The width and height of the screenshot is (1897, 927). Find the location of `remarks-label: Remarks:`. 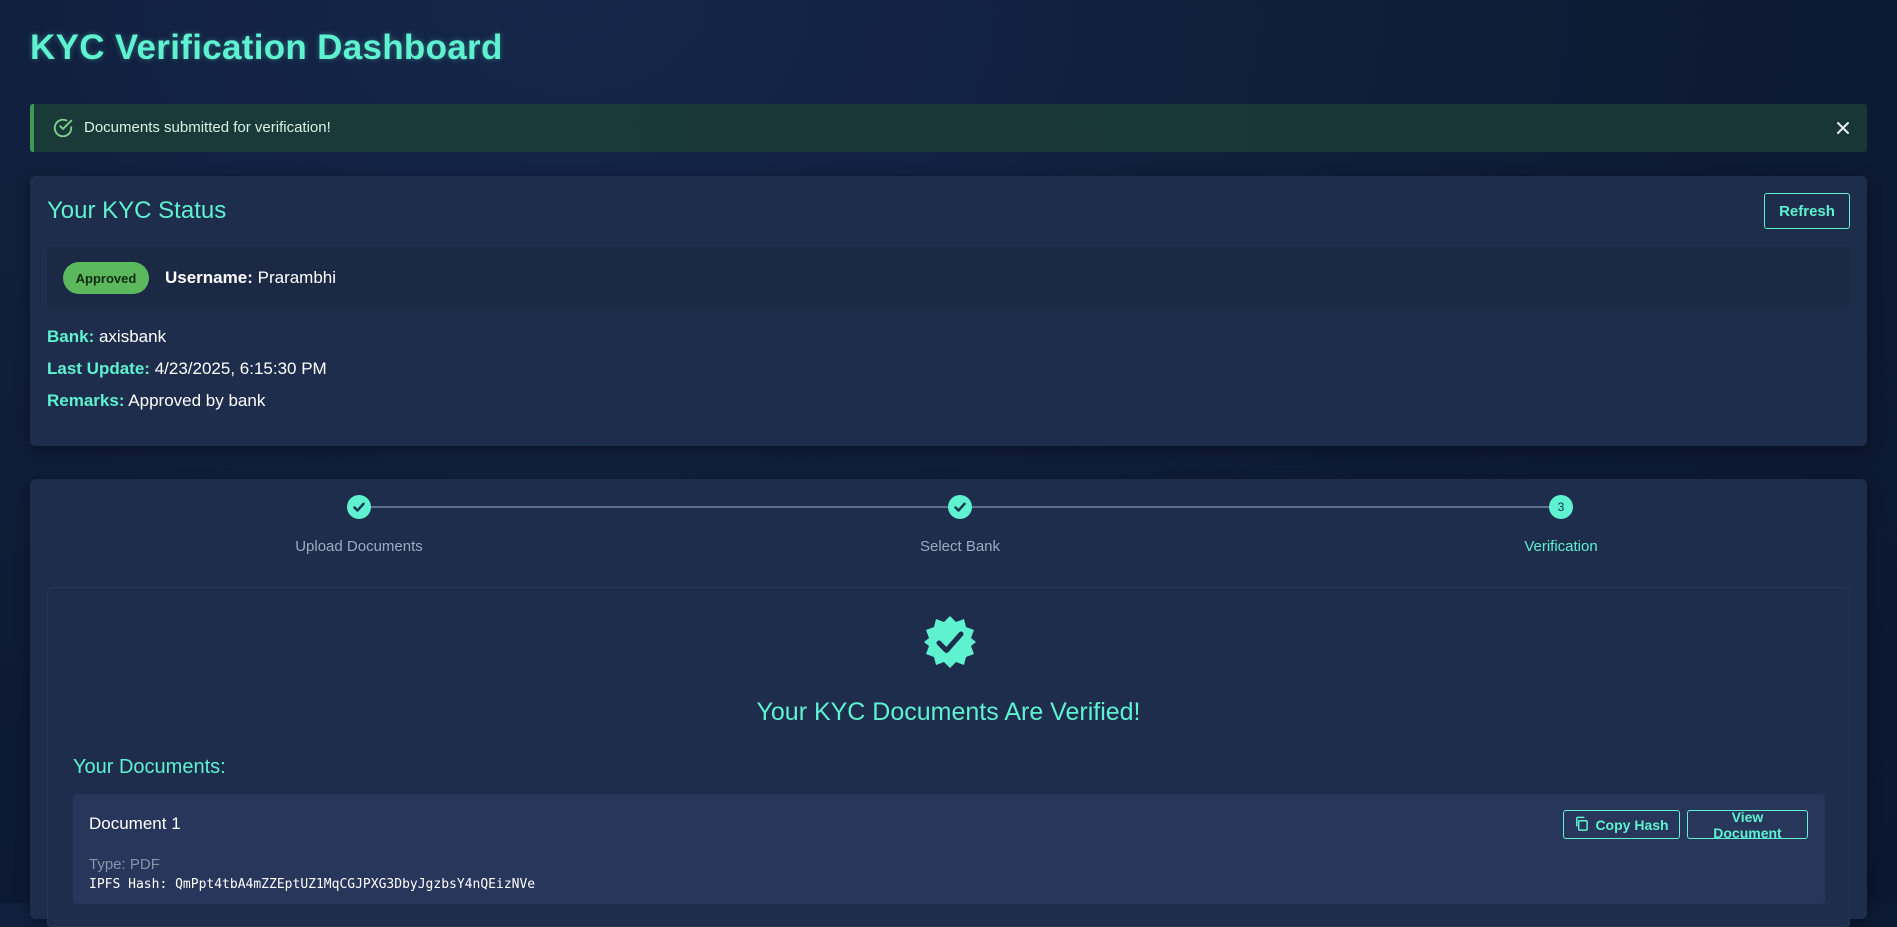

remarks-label: Remarks: is located at coordinates (86, 400).